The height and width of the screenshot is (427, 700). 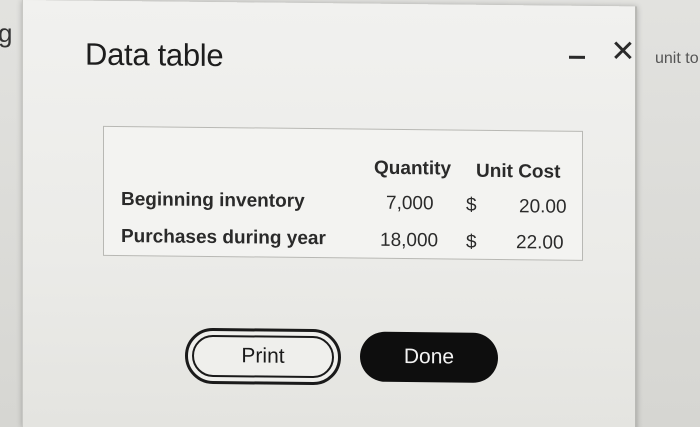 I want to click on background-text-fragment: unit to, so click(x=677, y=58).